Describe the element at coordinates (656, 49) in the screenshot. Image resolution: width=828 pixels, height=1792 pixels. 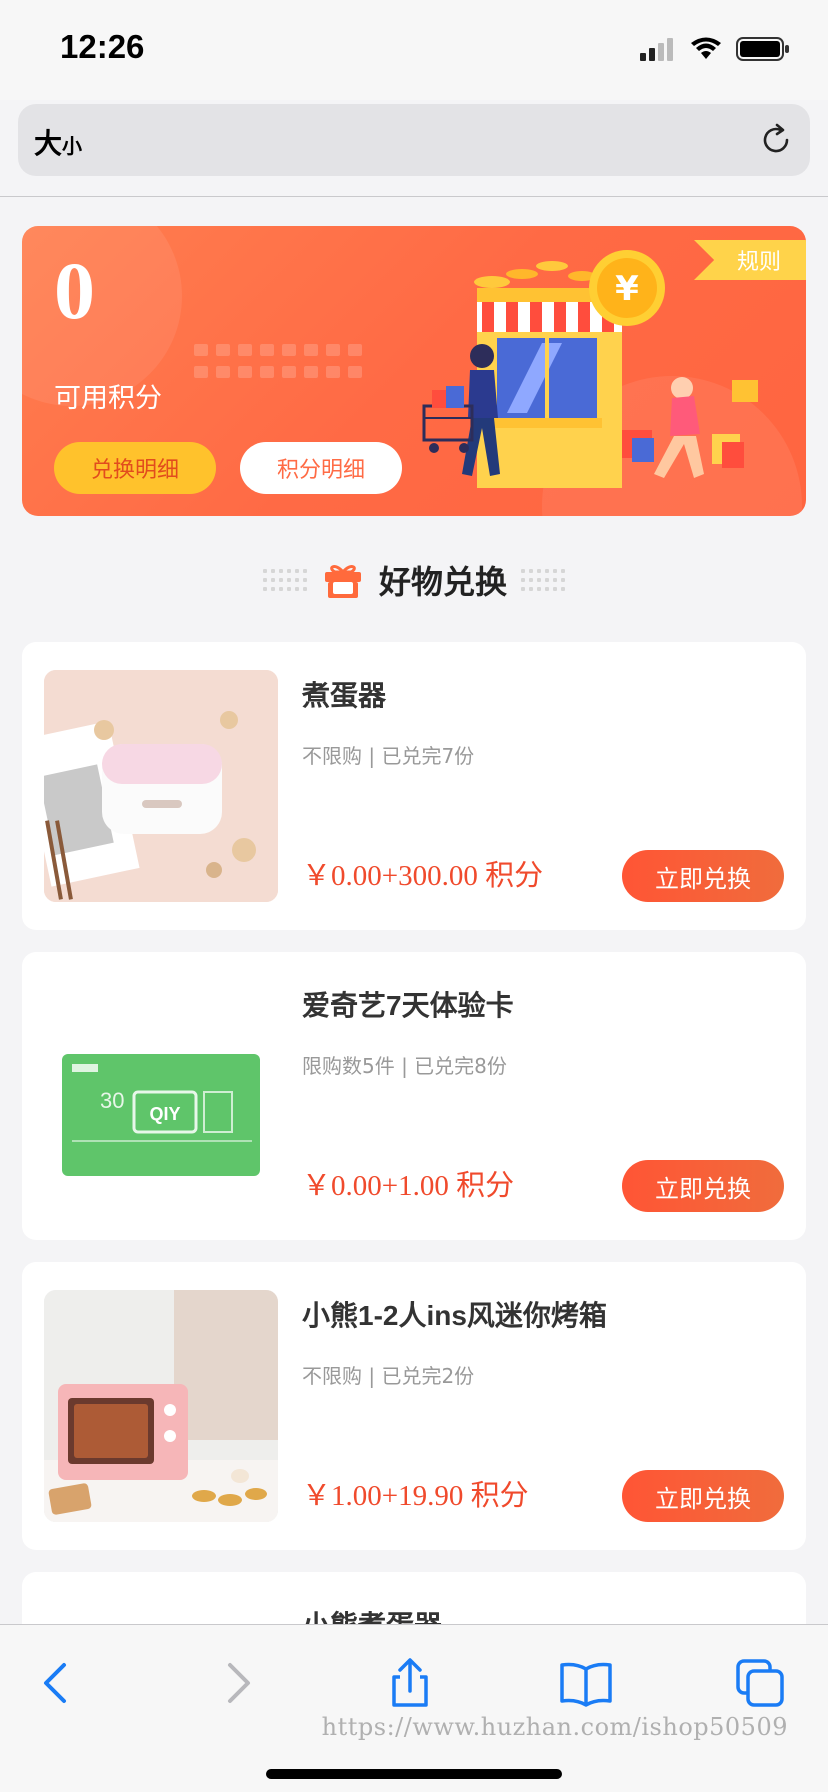
I see `cellular-signal-icon` at that location.